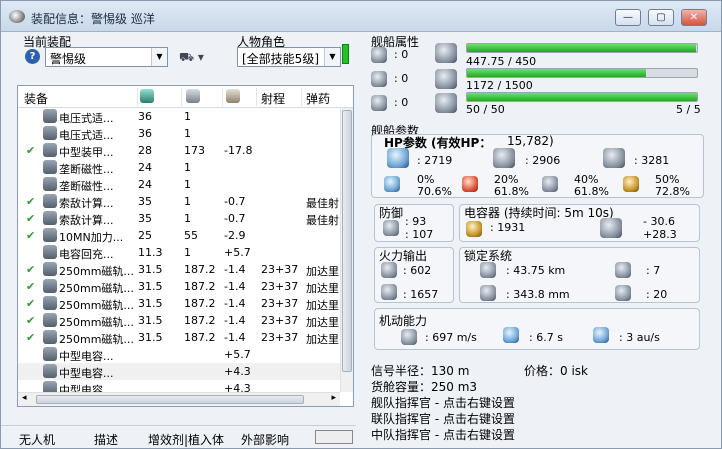  Describe the element at coordinates (550, 184) in the screenshot. I see `kinetic-resist-icon` at that location.